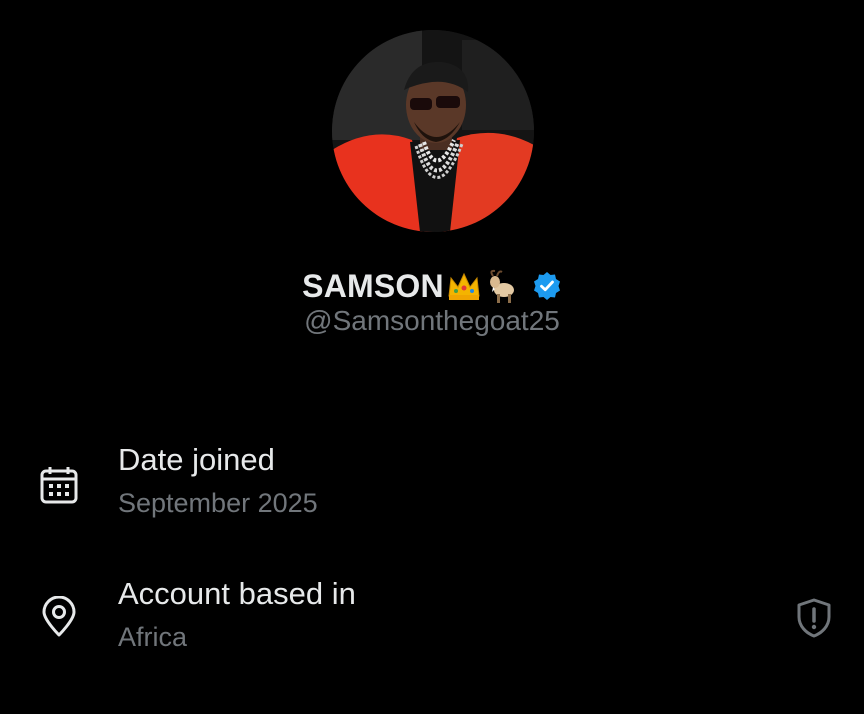 This screenshot has width=864, height=714. I want to click on profile-handle: @Samsonthegoat25, so click(432, 320).